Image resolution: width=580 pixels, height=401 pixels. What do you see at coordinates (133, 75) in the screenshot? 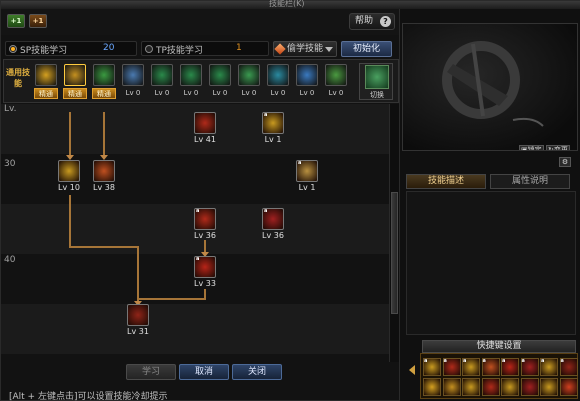
I see `skill-ice-wings-icon` at bounding box center [133, 75].